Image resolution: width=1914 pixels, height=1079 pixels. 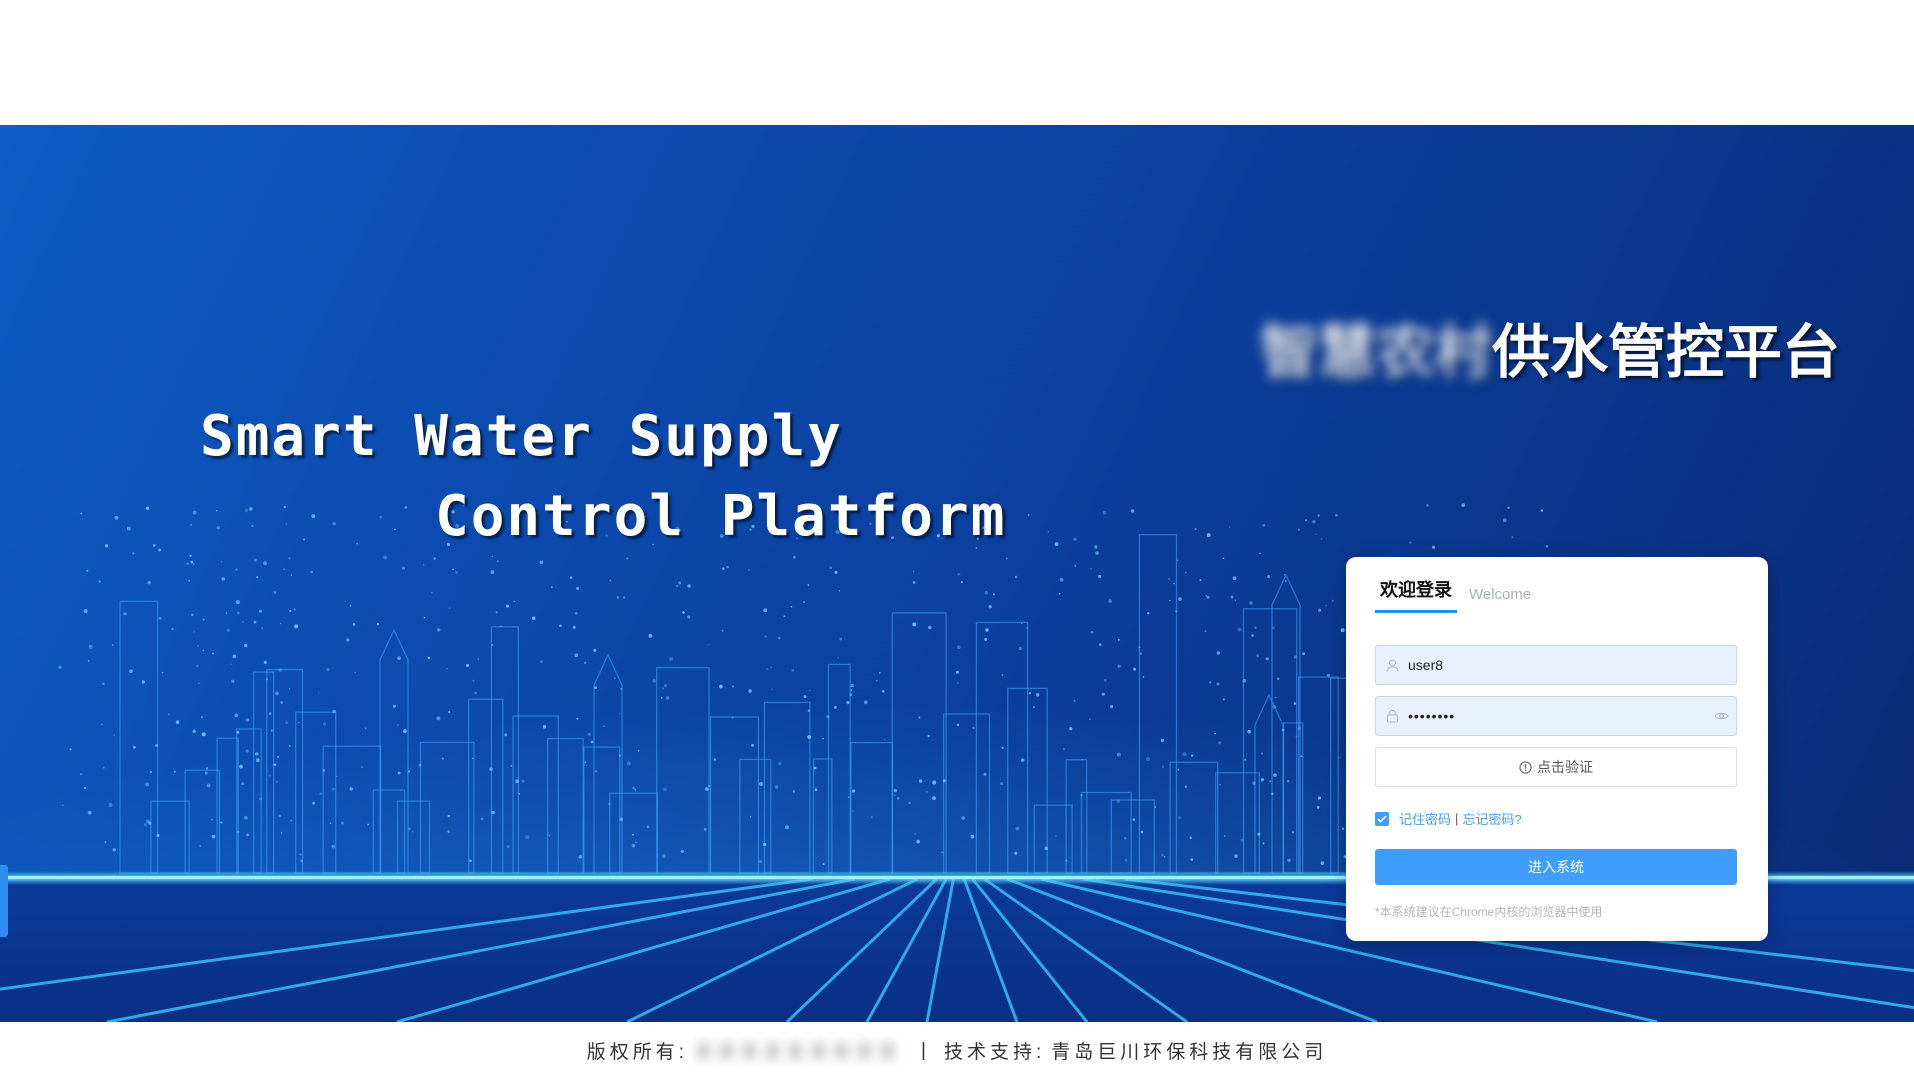 I want to click on password-value: ••••••••, so click(x=1557, y=716).